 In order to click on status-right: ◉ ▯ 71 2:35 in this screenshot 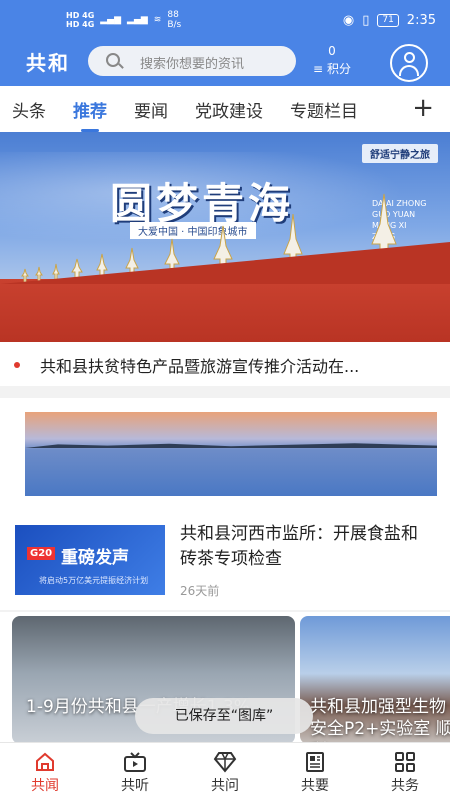, I will do `click(389, 20)`.